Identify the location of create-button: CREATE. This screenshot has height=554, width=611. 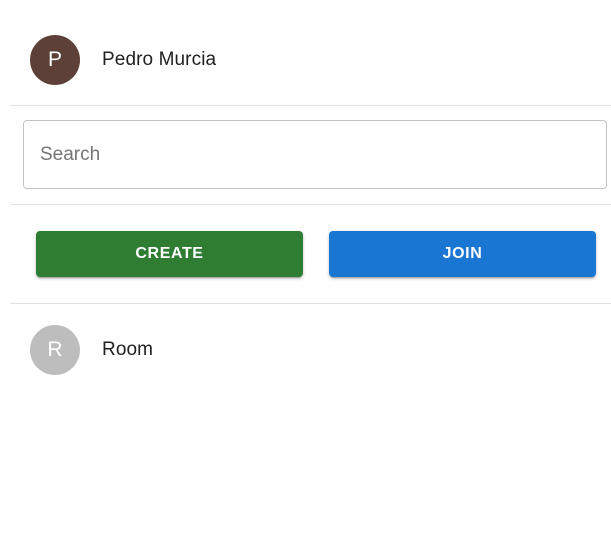
(169, 254).